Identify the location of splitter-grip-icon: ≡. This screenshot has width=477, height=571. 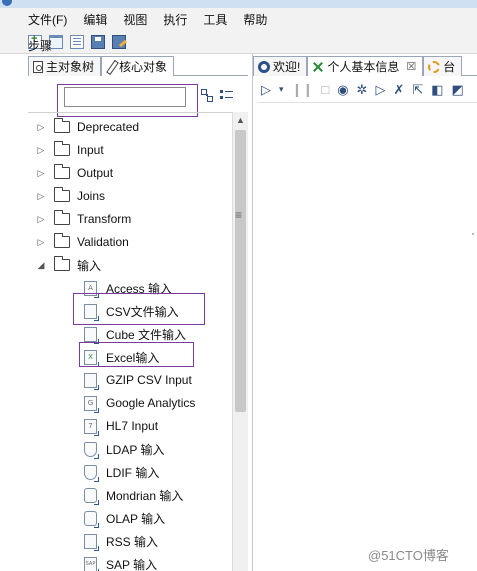
(238, 215).